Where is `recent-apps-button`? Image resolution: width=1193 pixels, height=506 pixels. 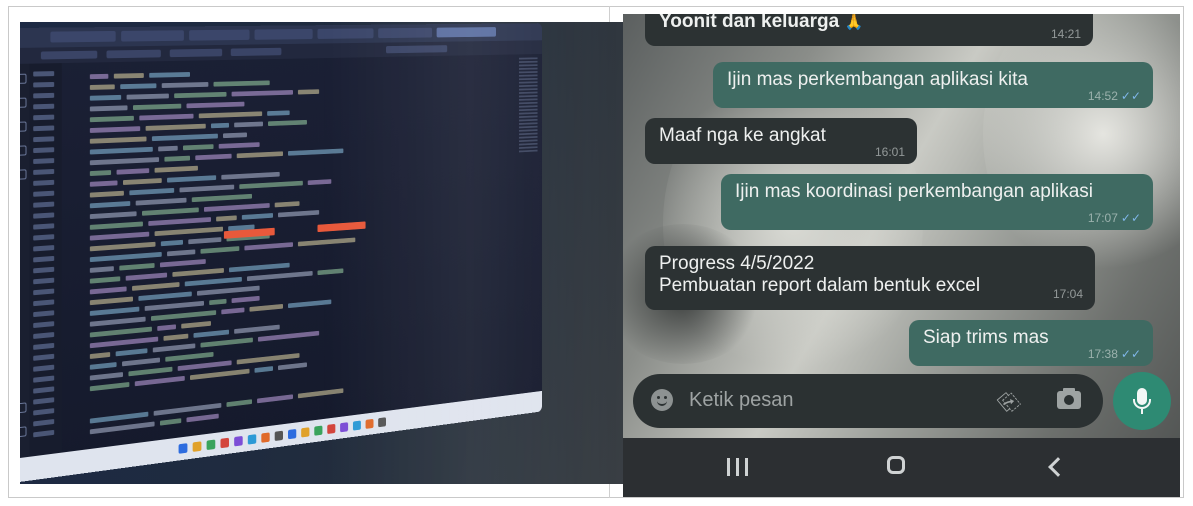 recent-apps-button is located at coordinates (739, 467).